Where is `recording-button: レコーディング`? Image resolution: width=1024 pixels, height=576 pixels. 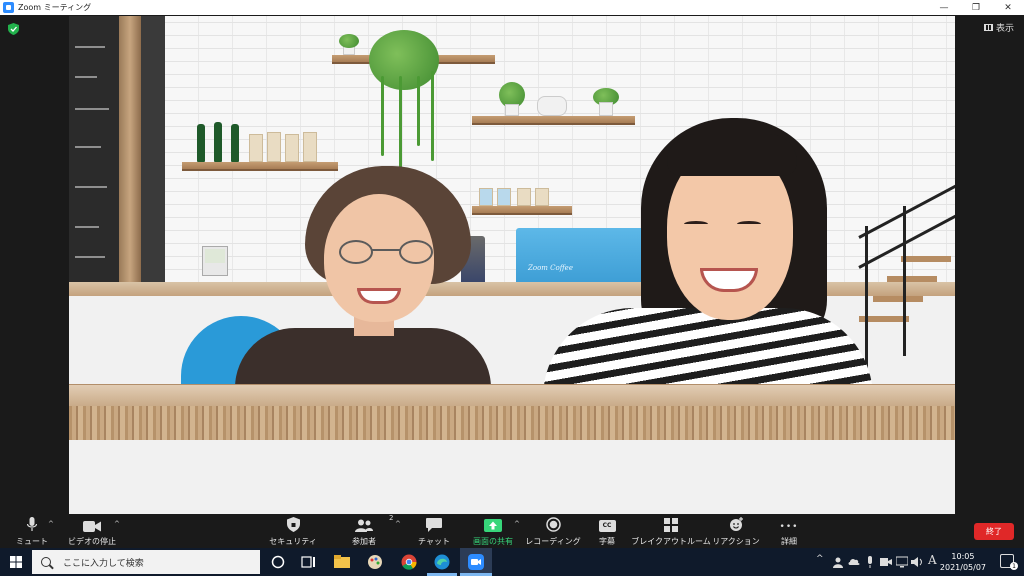 recording-button: レコーディング is located at coordinates (553, 531).